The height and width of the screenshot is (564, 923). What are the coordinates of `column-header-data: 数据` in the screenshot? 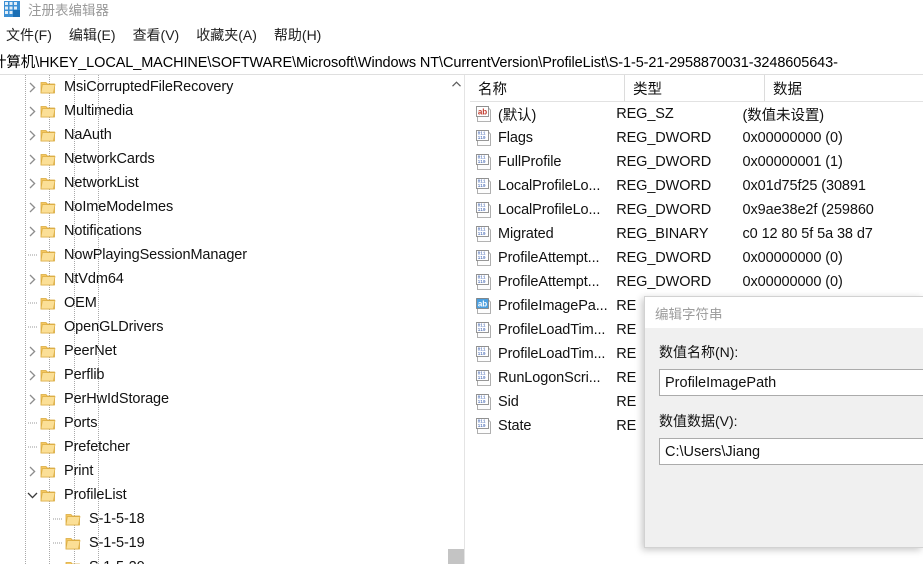 It's located at (844, 88).